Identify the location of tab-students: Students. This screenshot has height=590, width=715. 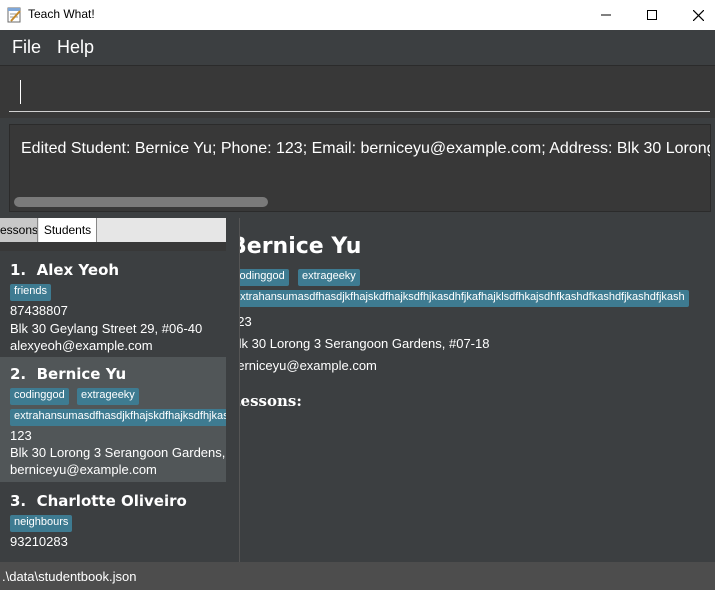
(68, 230).